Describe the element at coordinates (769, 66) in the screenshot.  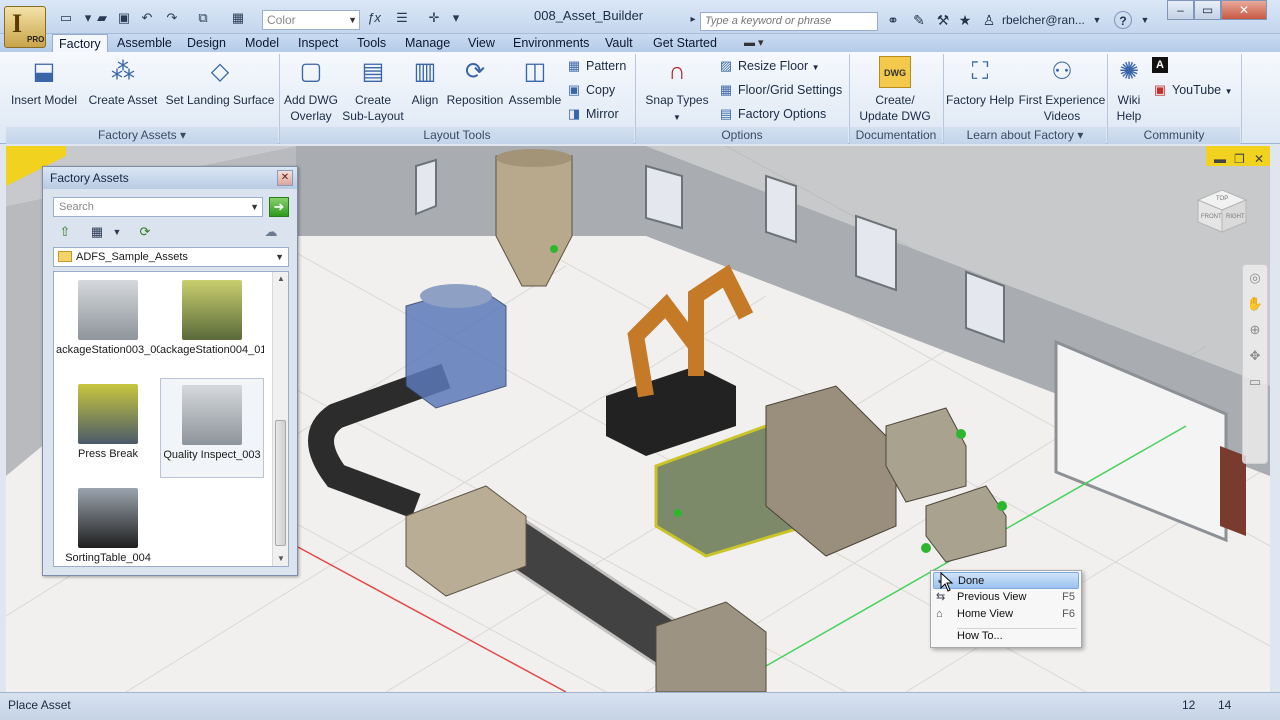
I see `resize-floor-button: ▨ Resize Floor ▼` at that location.